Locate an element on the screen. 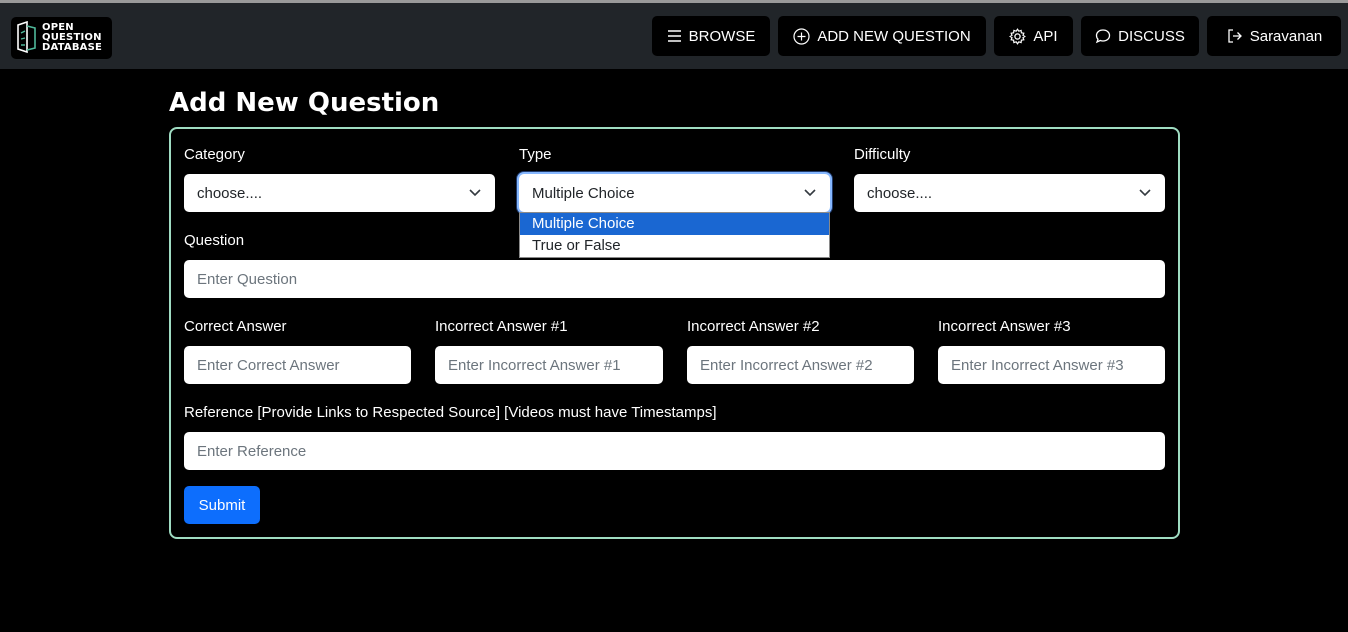  incorrect-answer-1-input: Enter Incorrect Answer #1 is located at coordinates (549, 365).